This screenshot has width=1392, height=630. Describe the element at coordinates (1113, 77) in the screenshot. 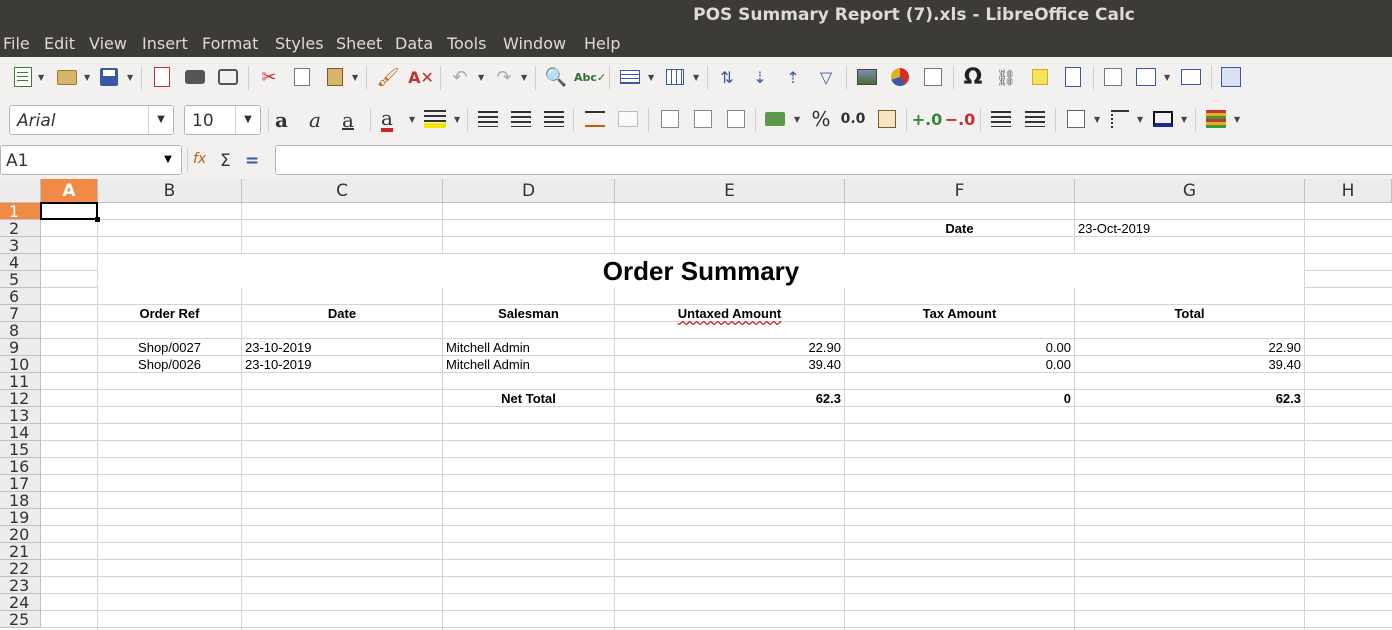

I see `define-print-area-button` at that location.